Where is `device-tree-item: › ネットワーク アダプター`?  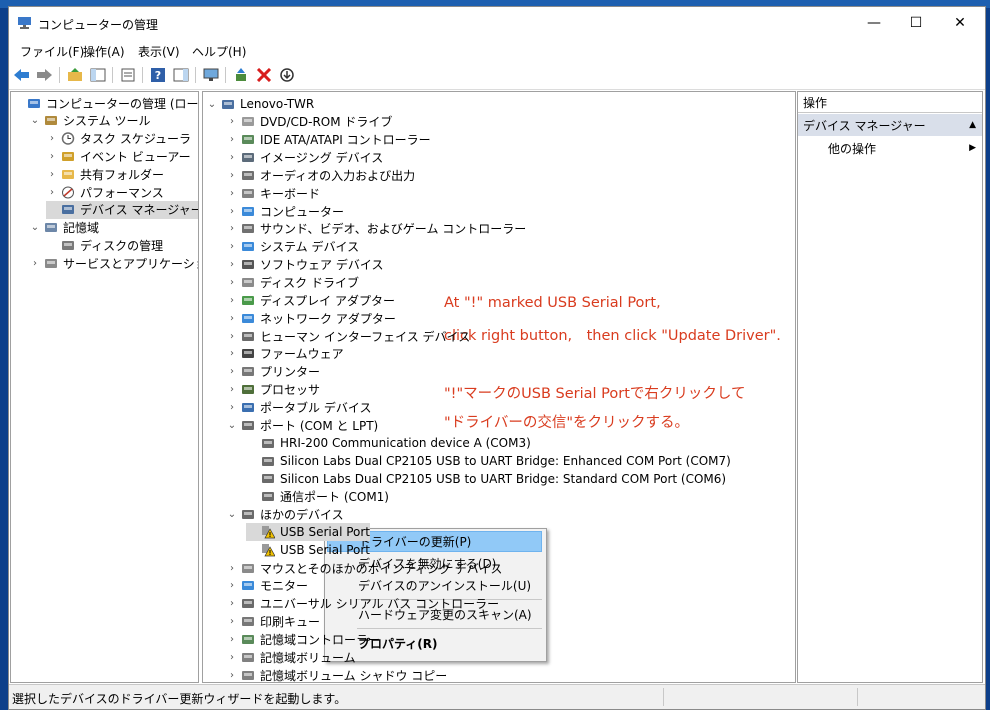
device-tree-item: › ネットワーク アダプター is located at coordinates (311, 318).